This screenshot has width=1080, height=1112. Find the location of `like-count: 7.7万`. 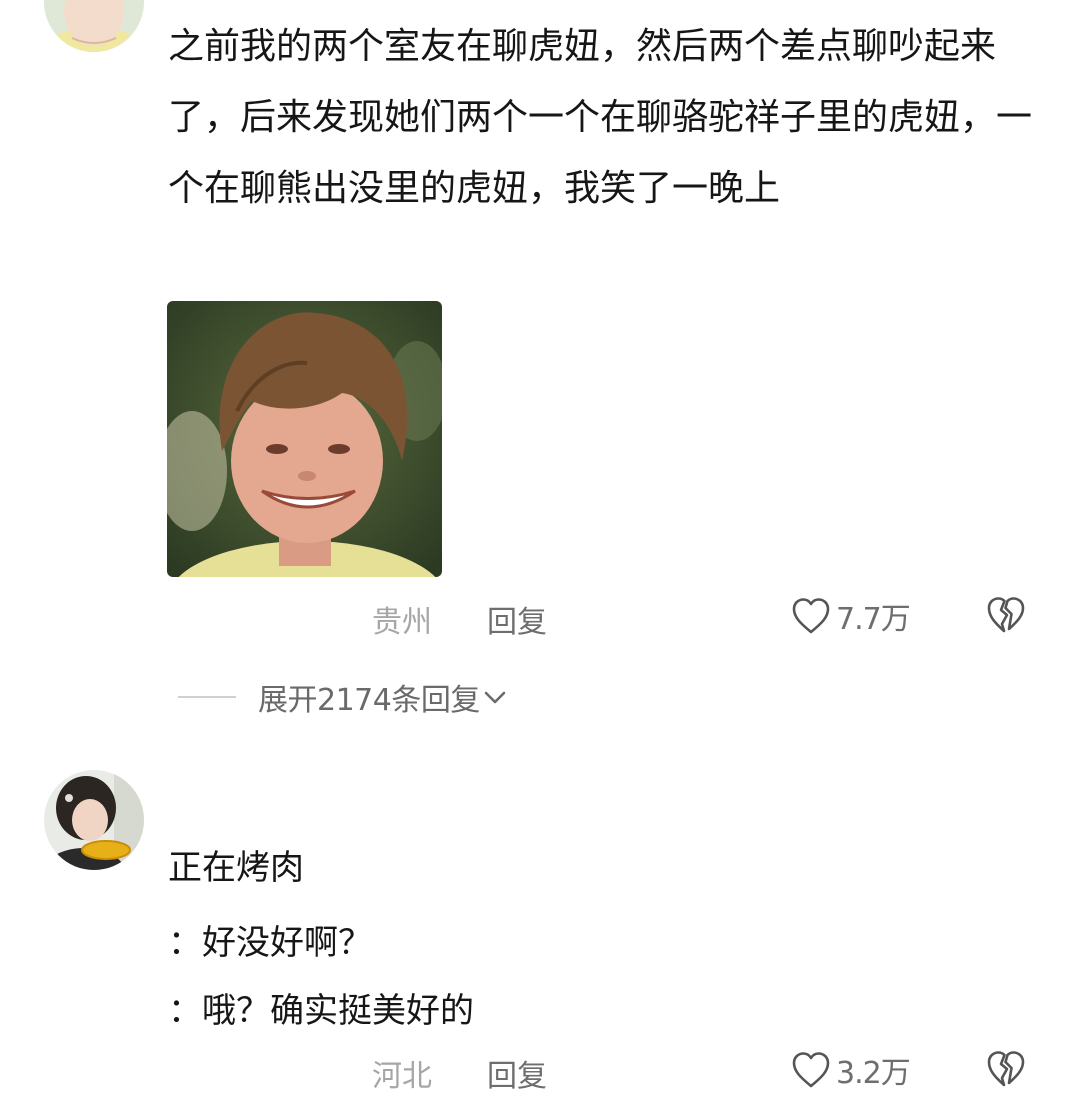

like-count: 7.7万 is located at coordinates (873, 619).